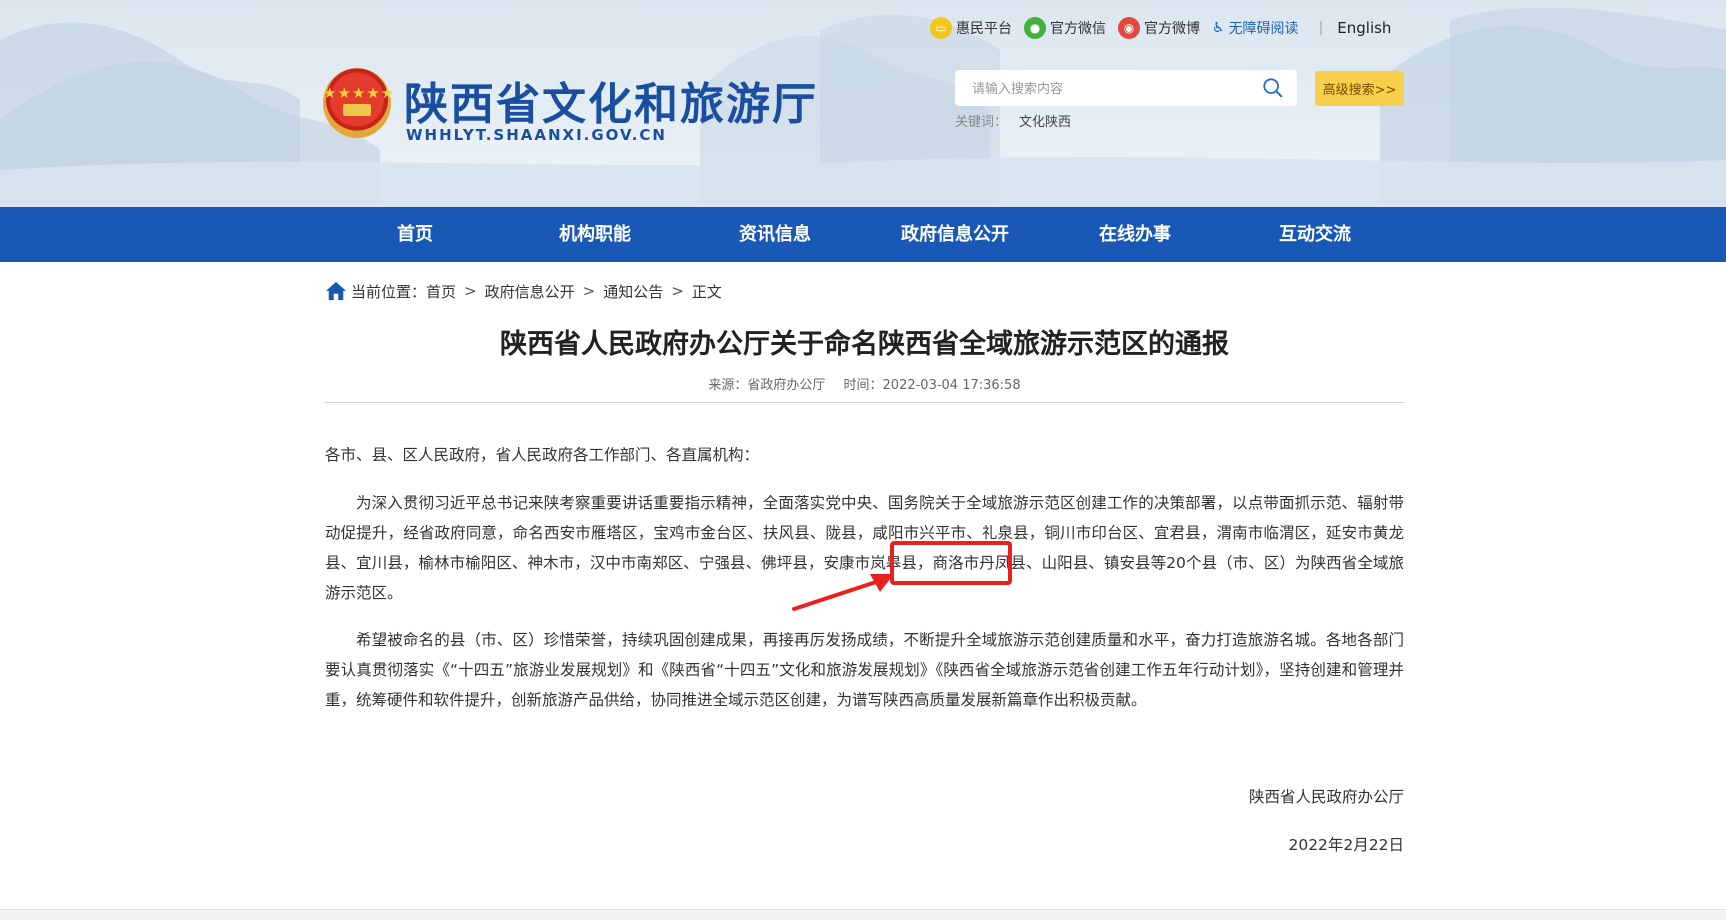 This screenshot has height=920, width=1726. I want to click on weibo-icon: ◉, so click(1129, 28).